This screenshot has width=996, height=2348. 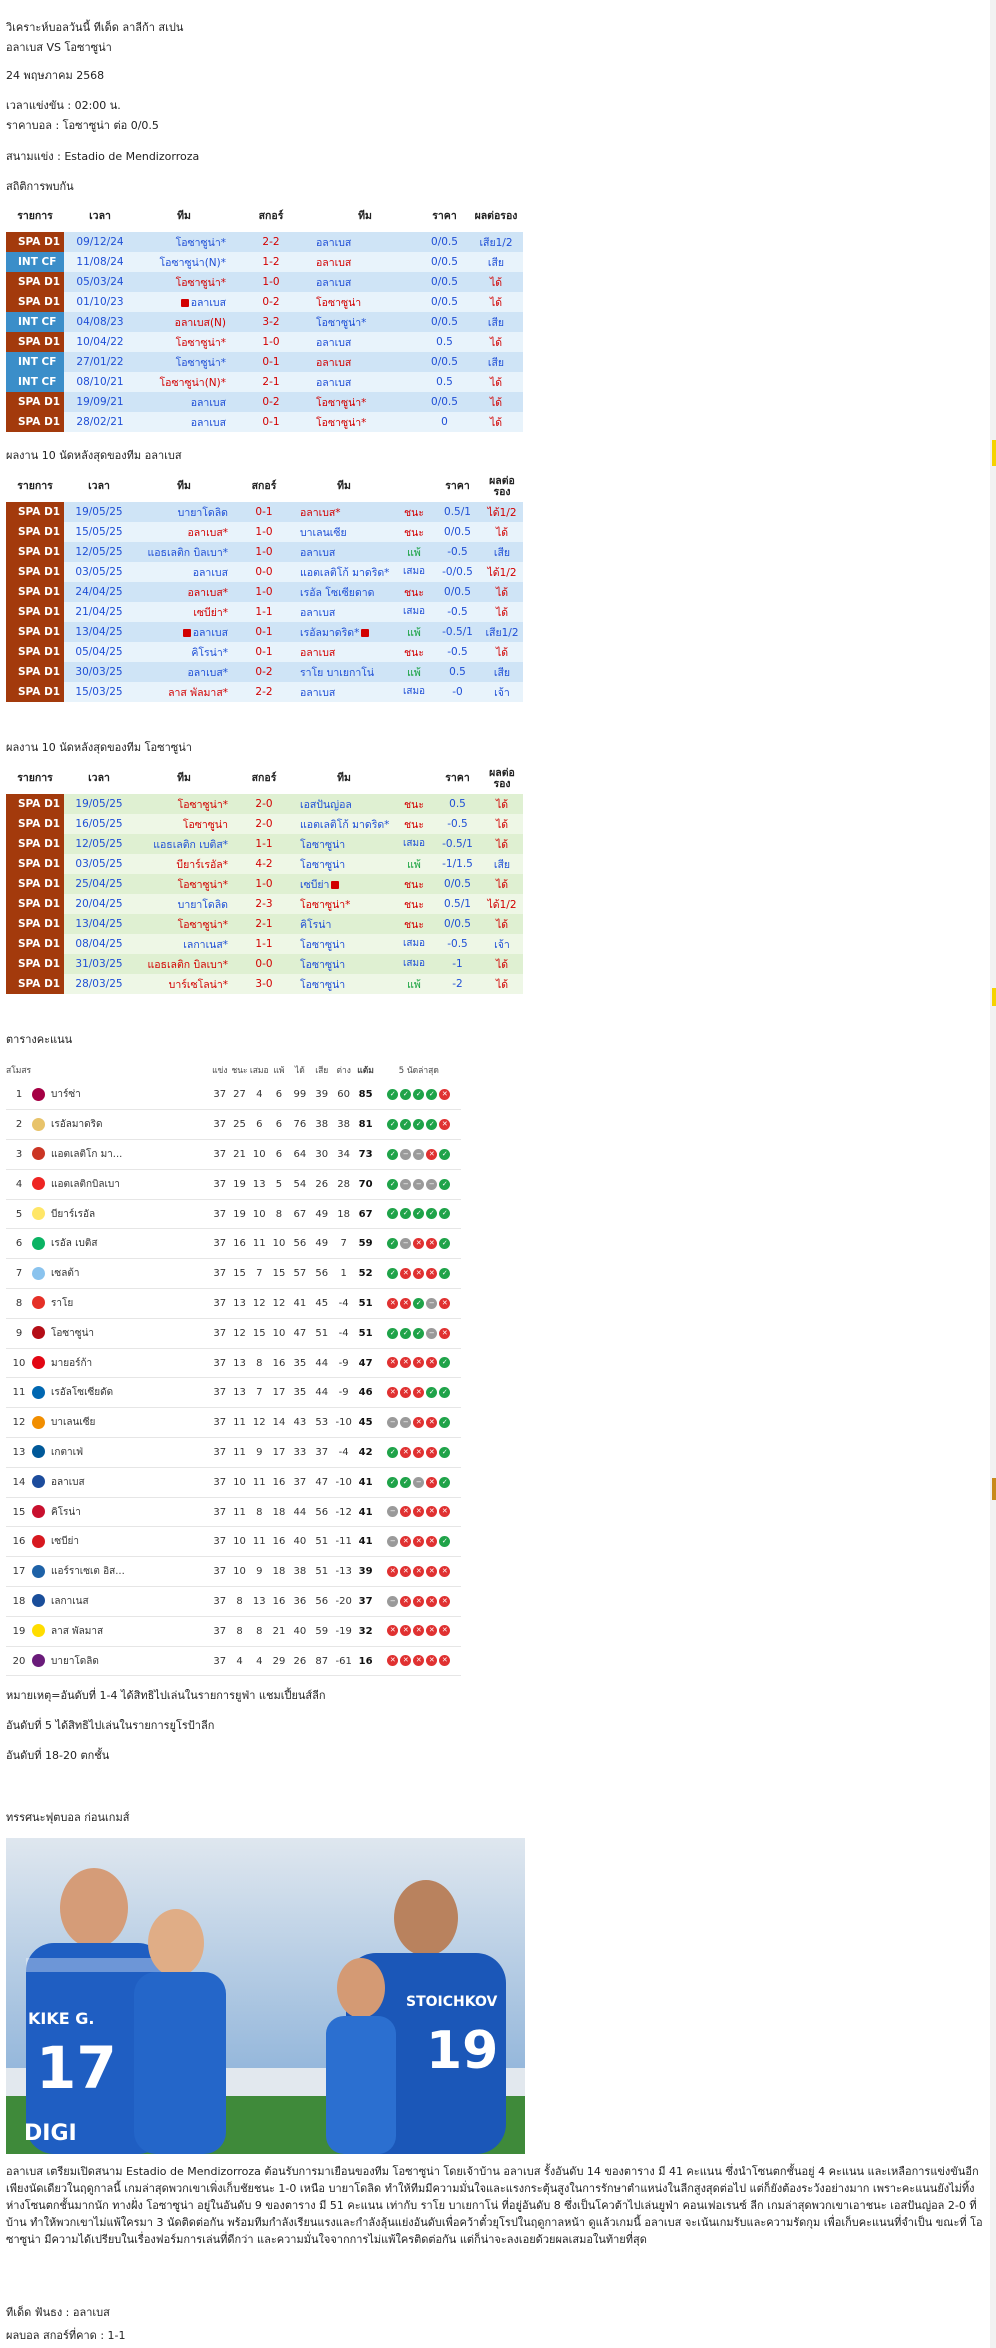 I want to click on team-name: อลาเบส(N), so click(x=200, y=323).